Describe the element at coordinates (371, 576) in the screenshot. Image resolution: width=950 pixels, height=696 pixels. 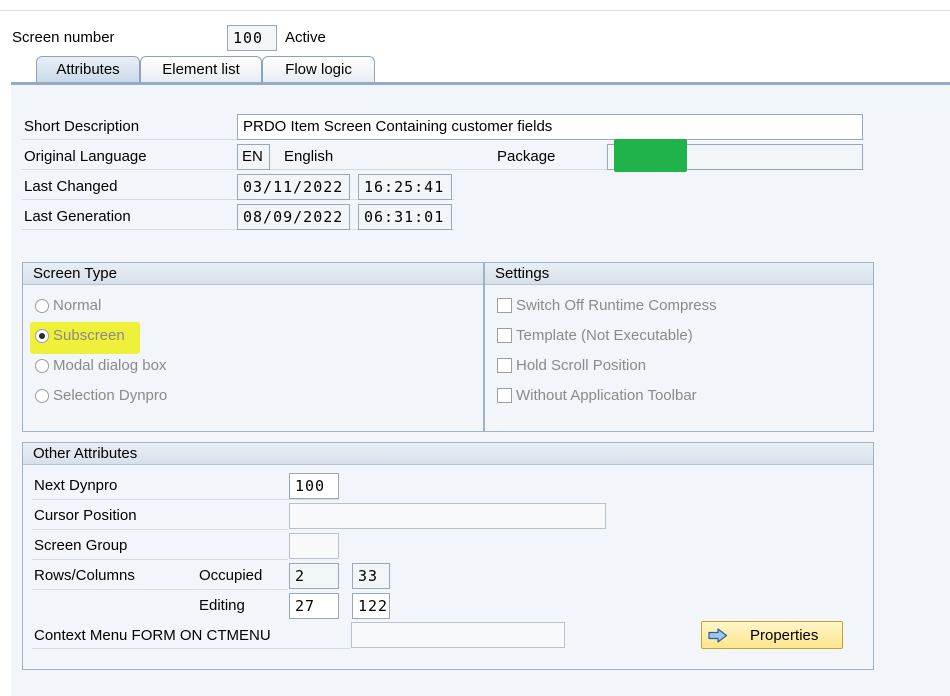
I see `occupied-columns-field: 33` at that location.